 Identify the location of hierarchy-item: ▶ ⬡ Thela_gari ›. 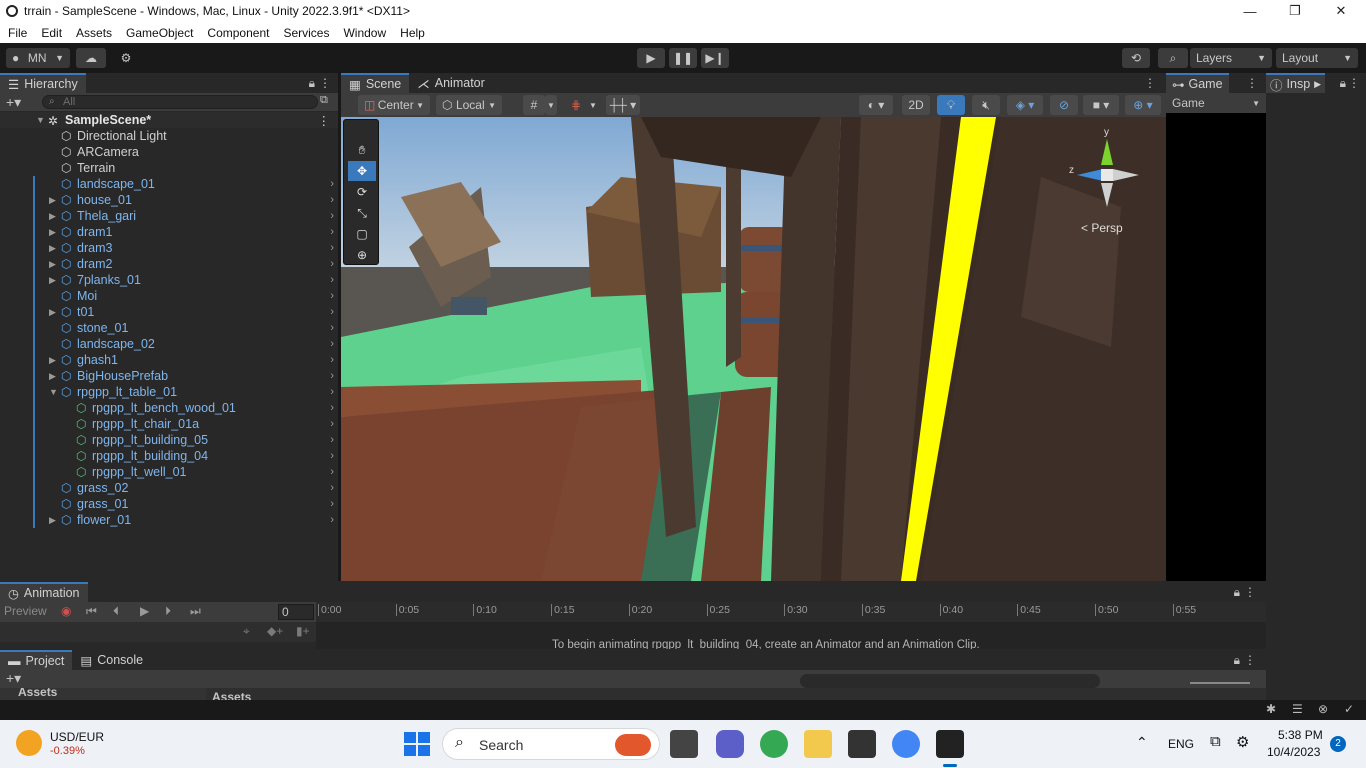
(169, 216).